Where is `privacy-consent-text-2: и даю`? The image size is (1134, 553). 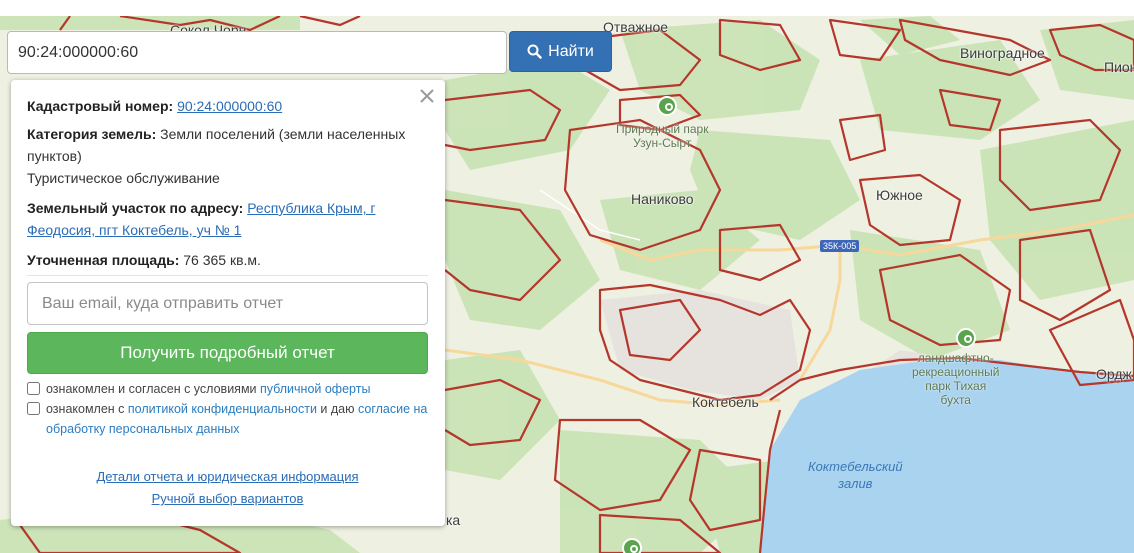
privacy-consent-text-2: и даю is located at coordinates (337, 409).